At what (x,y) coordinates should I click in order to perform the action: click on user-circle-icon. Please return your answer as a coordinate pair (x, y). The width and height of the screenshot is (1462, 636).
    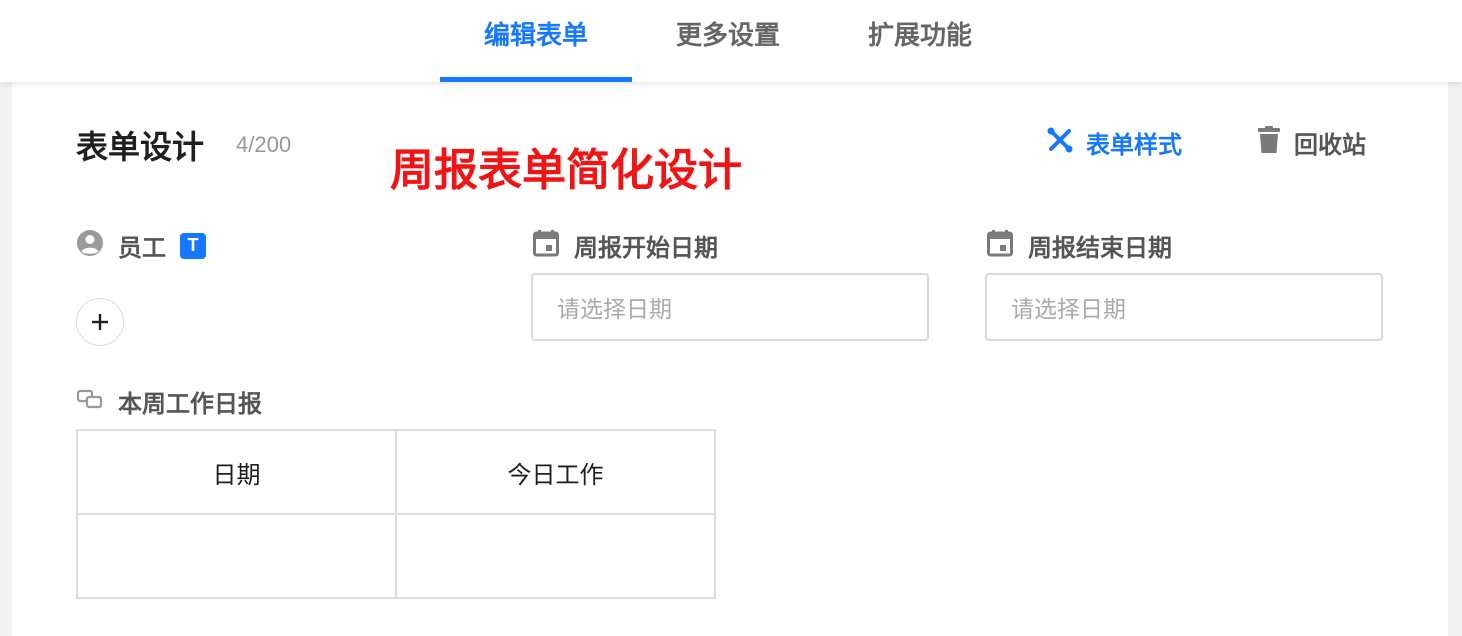
    Looking at the image, I should click on (90, 246).